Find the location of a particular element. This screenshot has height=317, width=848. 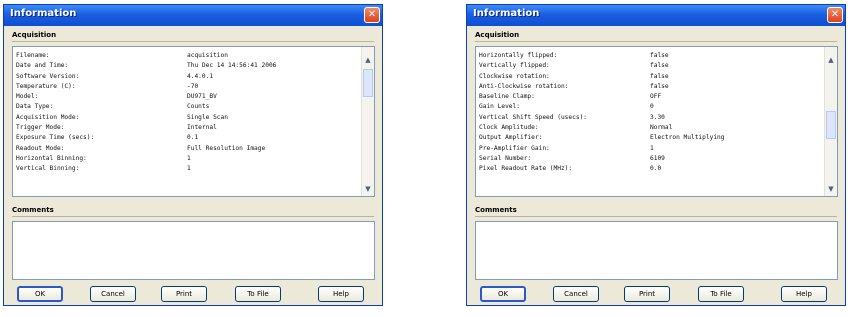

window-title: Information is located at coordinates (506, 13).